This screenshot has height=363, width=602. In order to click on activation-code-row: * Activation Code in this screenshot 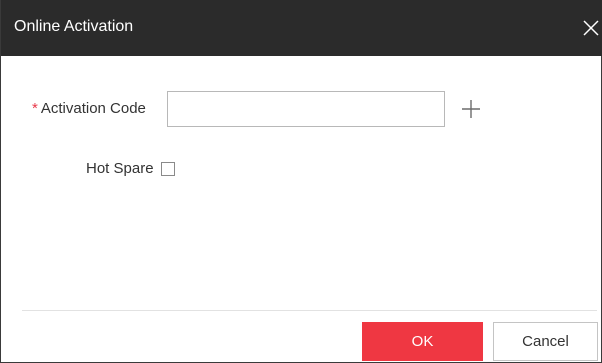, I will do `click(301, 109)`.